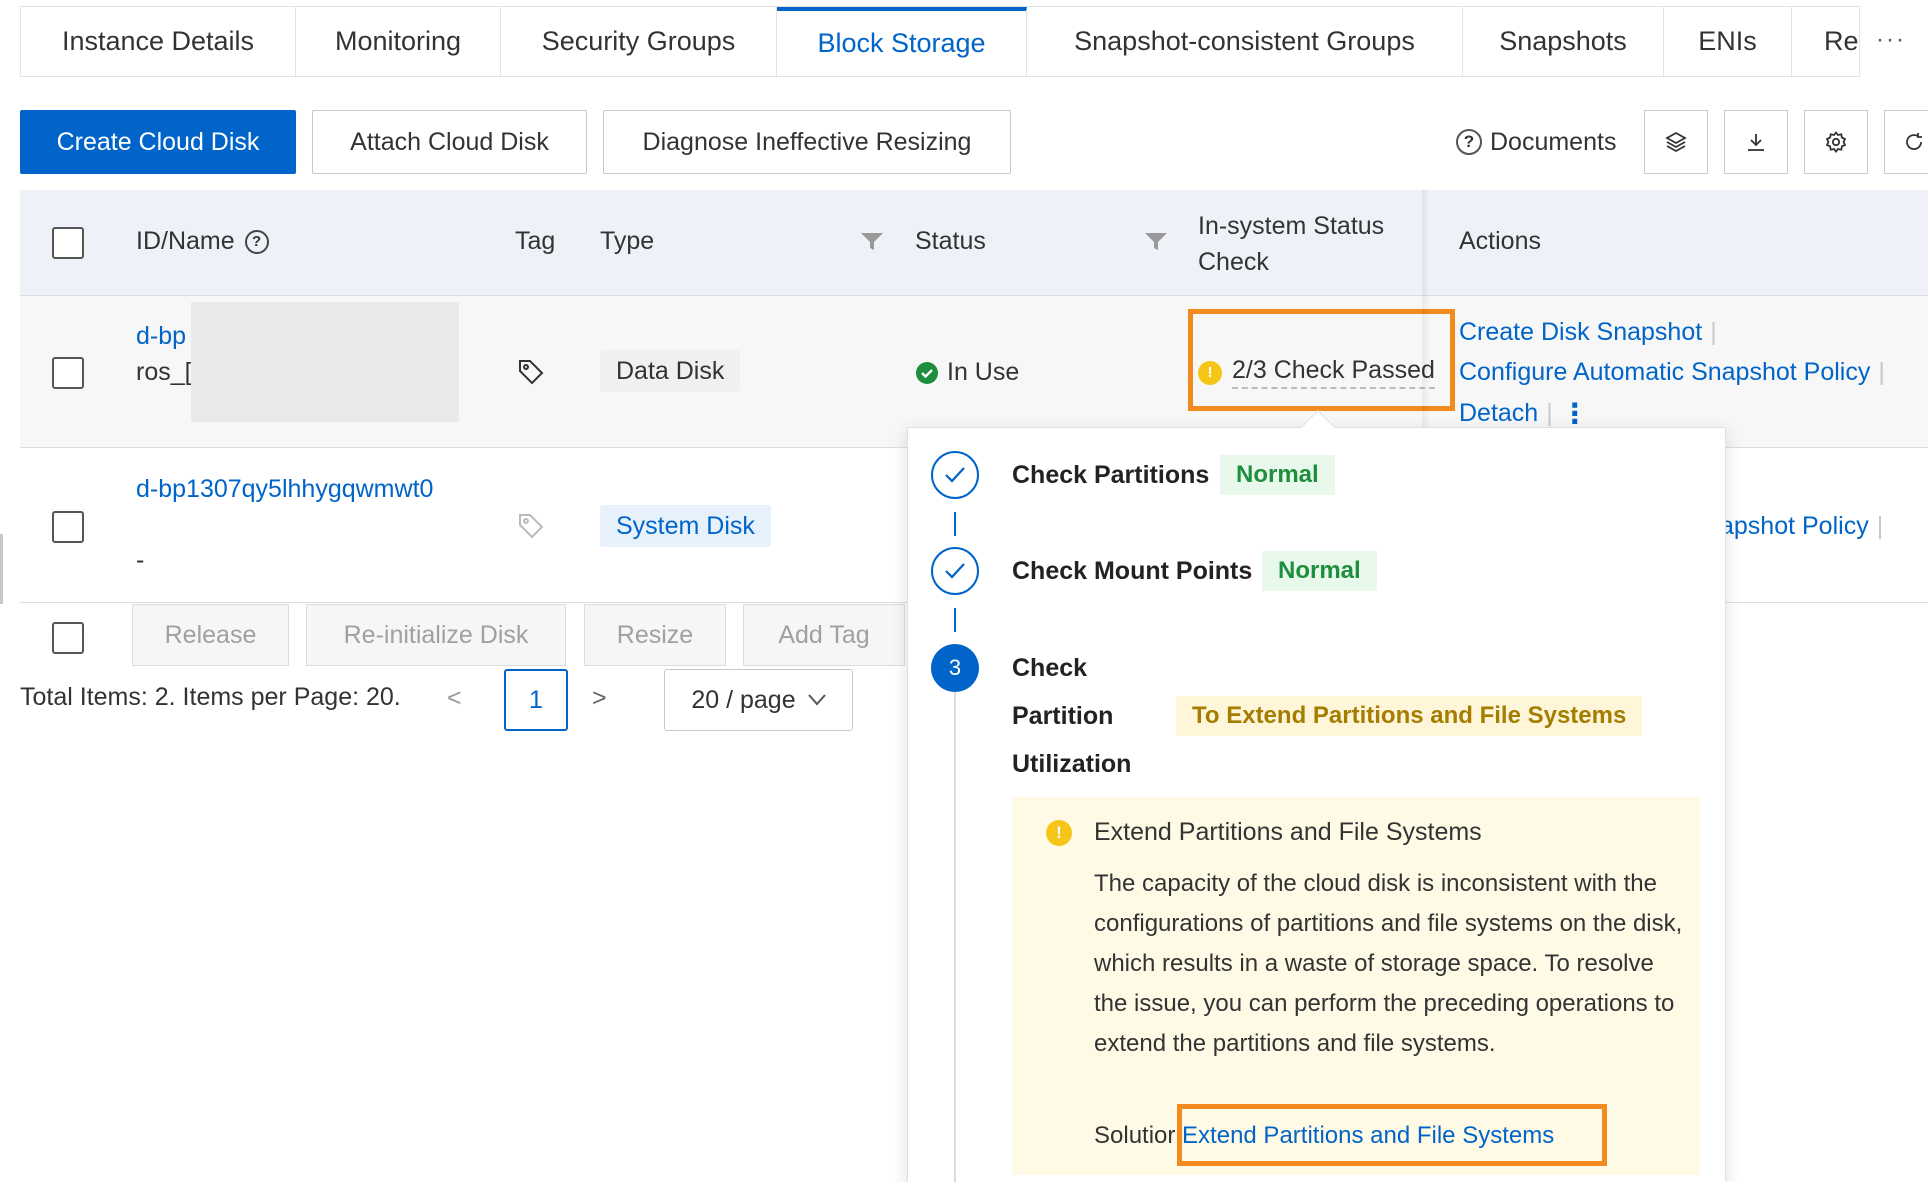 The height and width of the screenshot is (1182, 1928). Describe the element at coordinates (1914, 141) in the screenshot. I see `refresh-icon` at that location.